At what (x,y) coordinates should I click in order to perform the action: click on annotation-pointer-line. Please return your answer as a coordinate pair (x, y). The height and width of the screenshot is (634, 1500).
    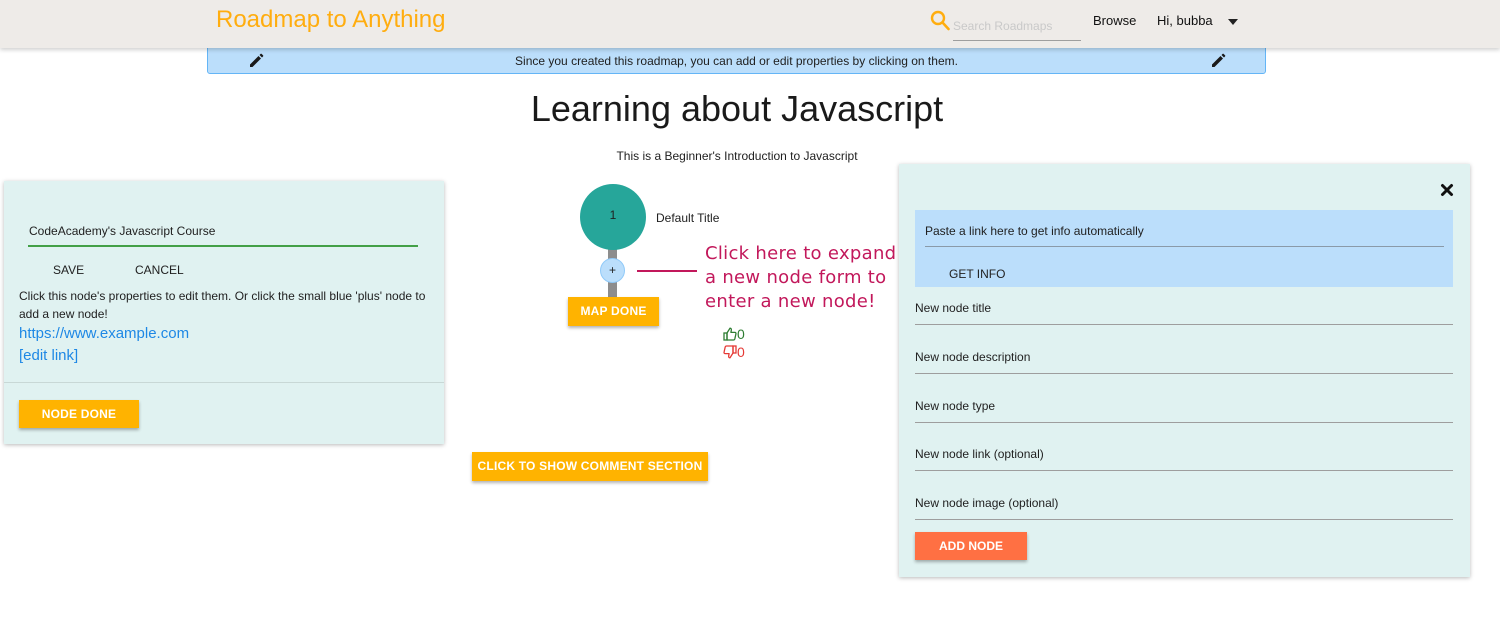
    Looking at the image, I should click on (667, 271).